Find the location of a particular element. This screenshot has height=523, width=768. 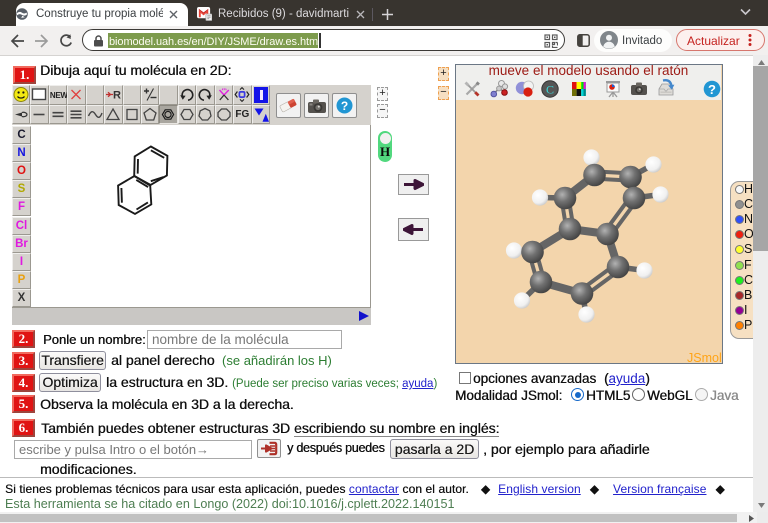

svg-text: R is located at coordinates (117, 96).